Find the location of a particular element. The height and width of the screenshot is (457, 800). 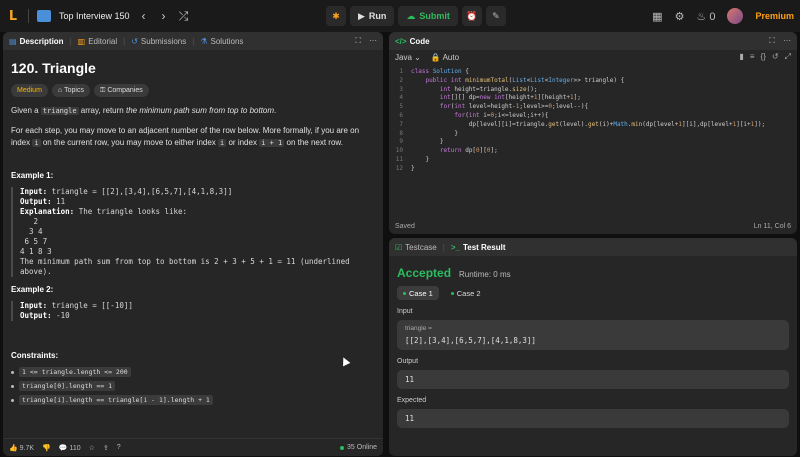

prev-problem-icon: ‹ is located at coordinates (144, 16).